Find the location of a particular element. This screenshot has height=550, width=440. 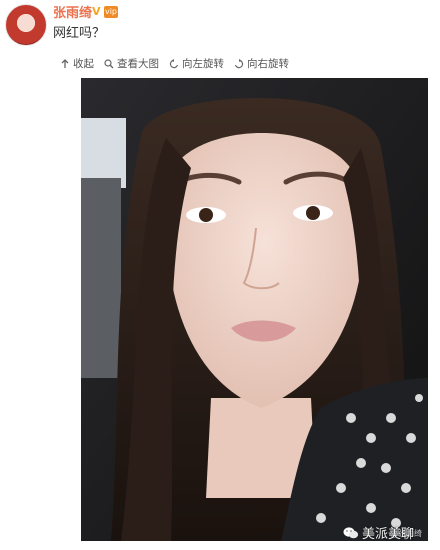

verified-v-icon: V is located at coordinates (96, 11).